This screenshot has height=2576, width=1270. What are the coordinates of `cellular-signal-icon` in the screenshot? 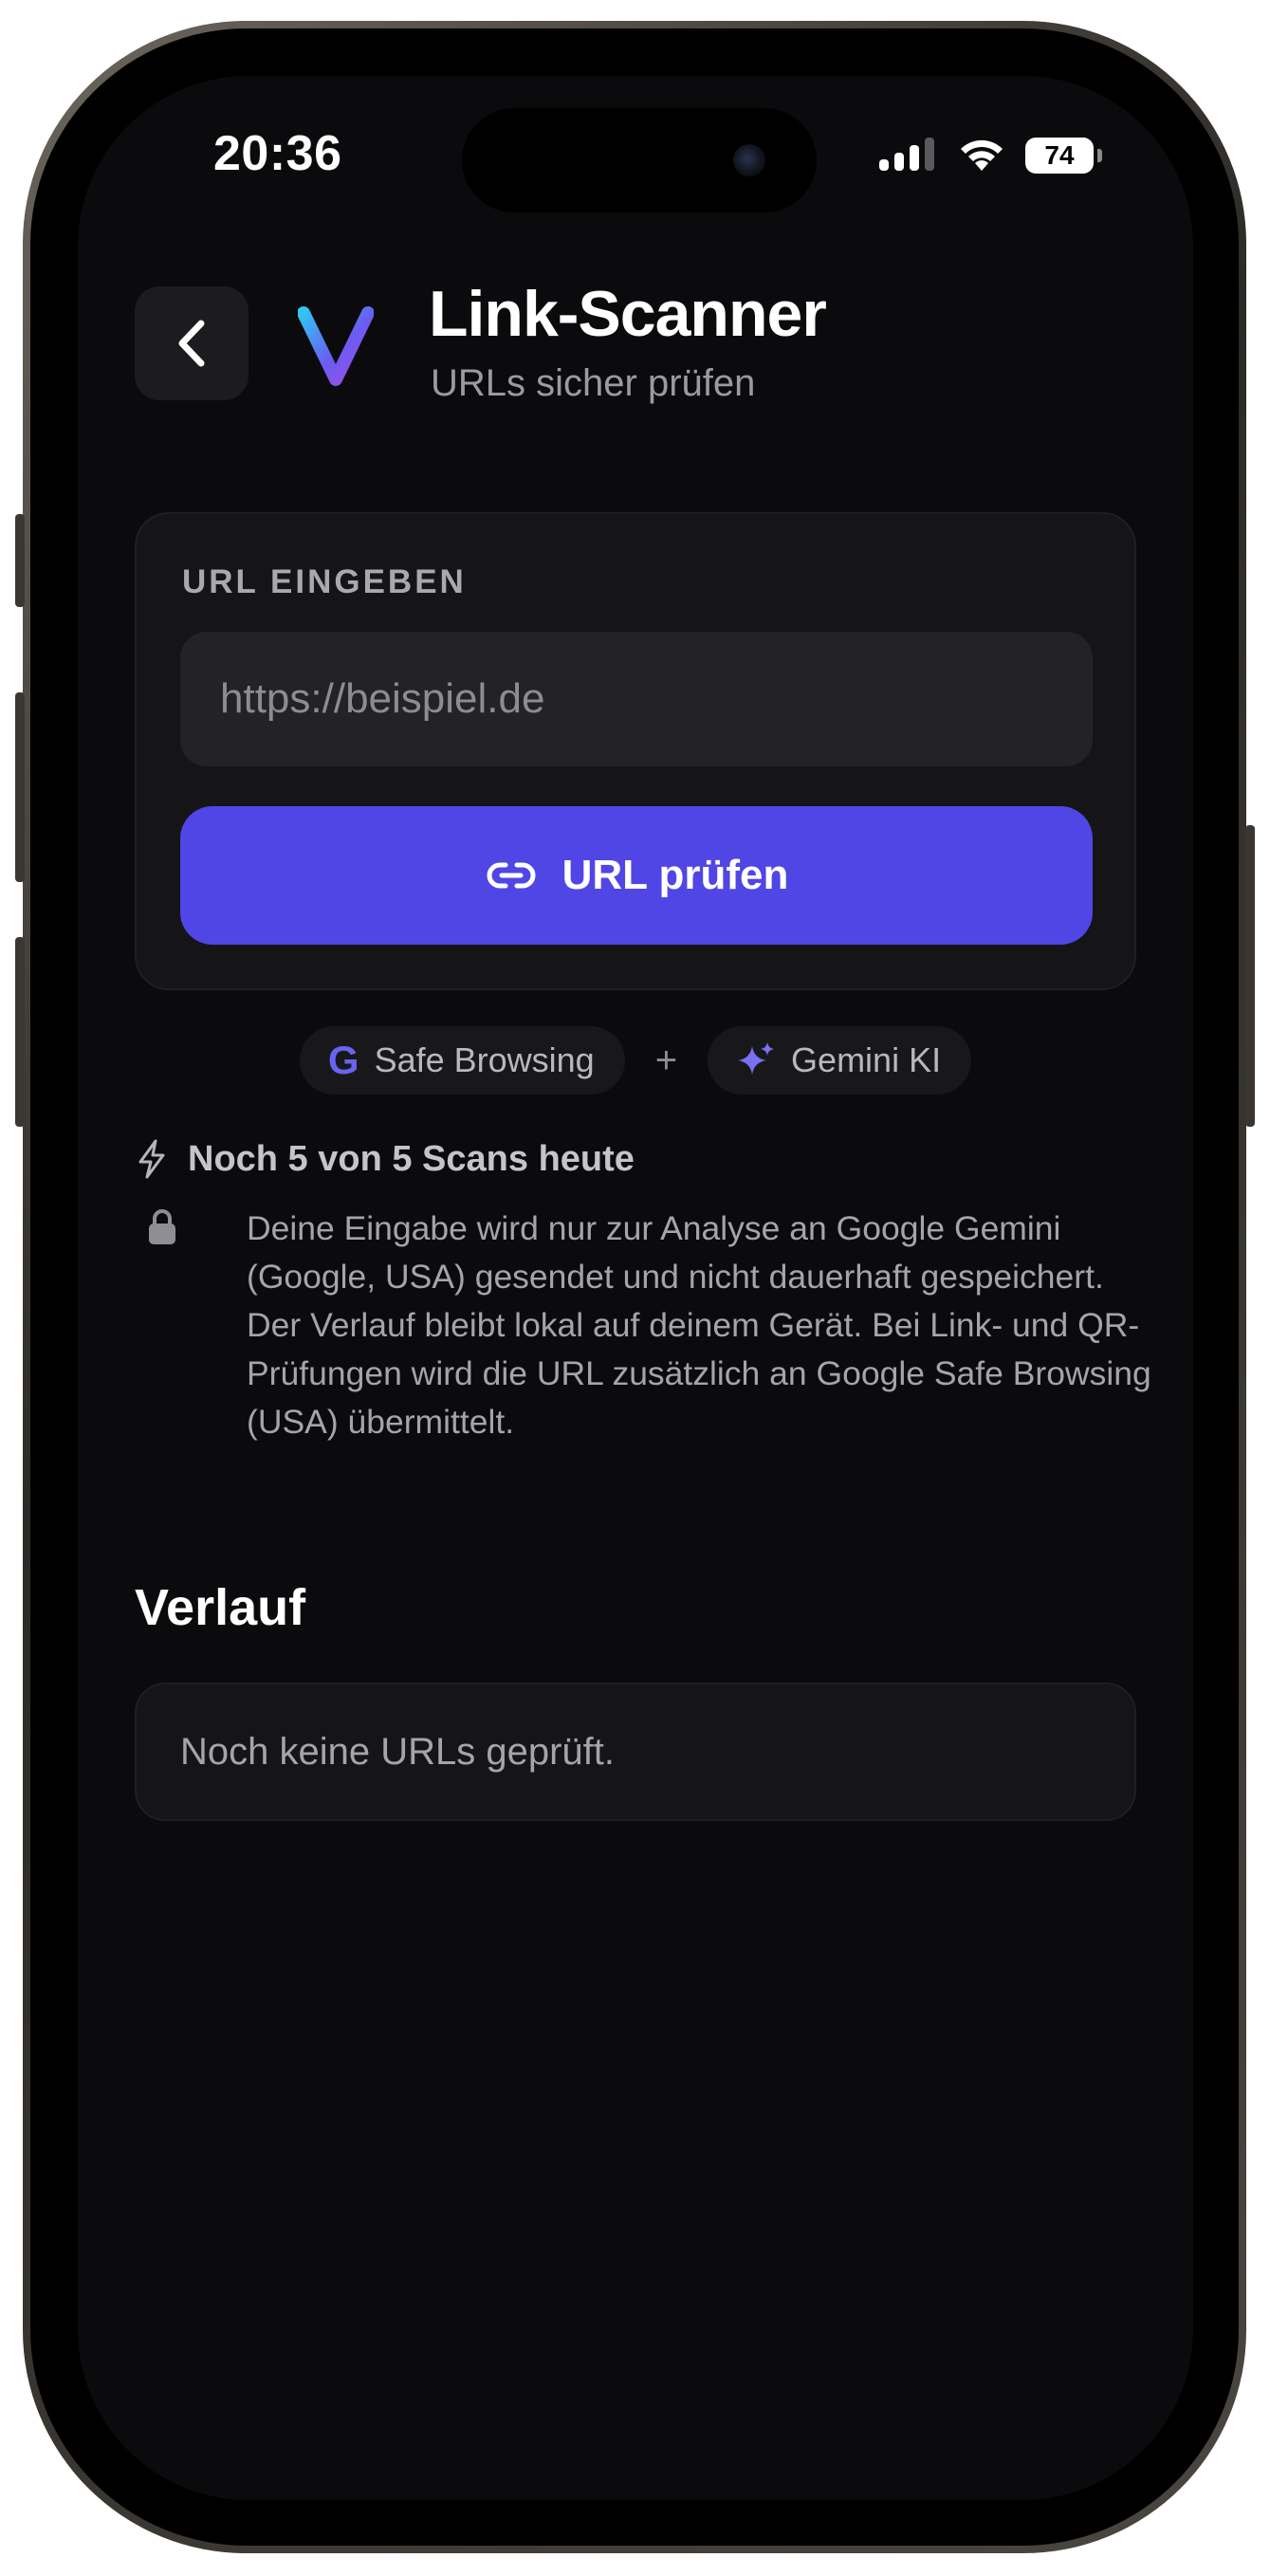 It's located at (906, 154).